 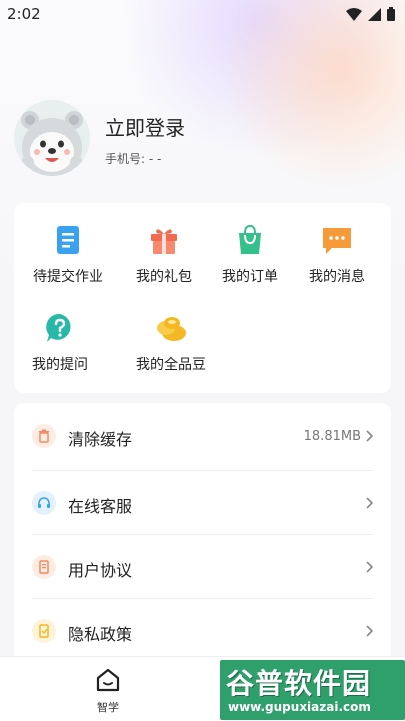 What do you see at coordinates (60, 365) in the screenshot?
I see `quick-action-label: 我的提问` at bounding box center [60, 365].